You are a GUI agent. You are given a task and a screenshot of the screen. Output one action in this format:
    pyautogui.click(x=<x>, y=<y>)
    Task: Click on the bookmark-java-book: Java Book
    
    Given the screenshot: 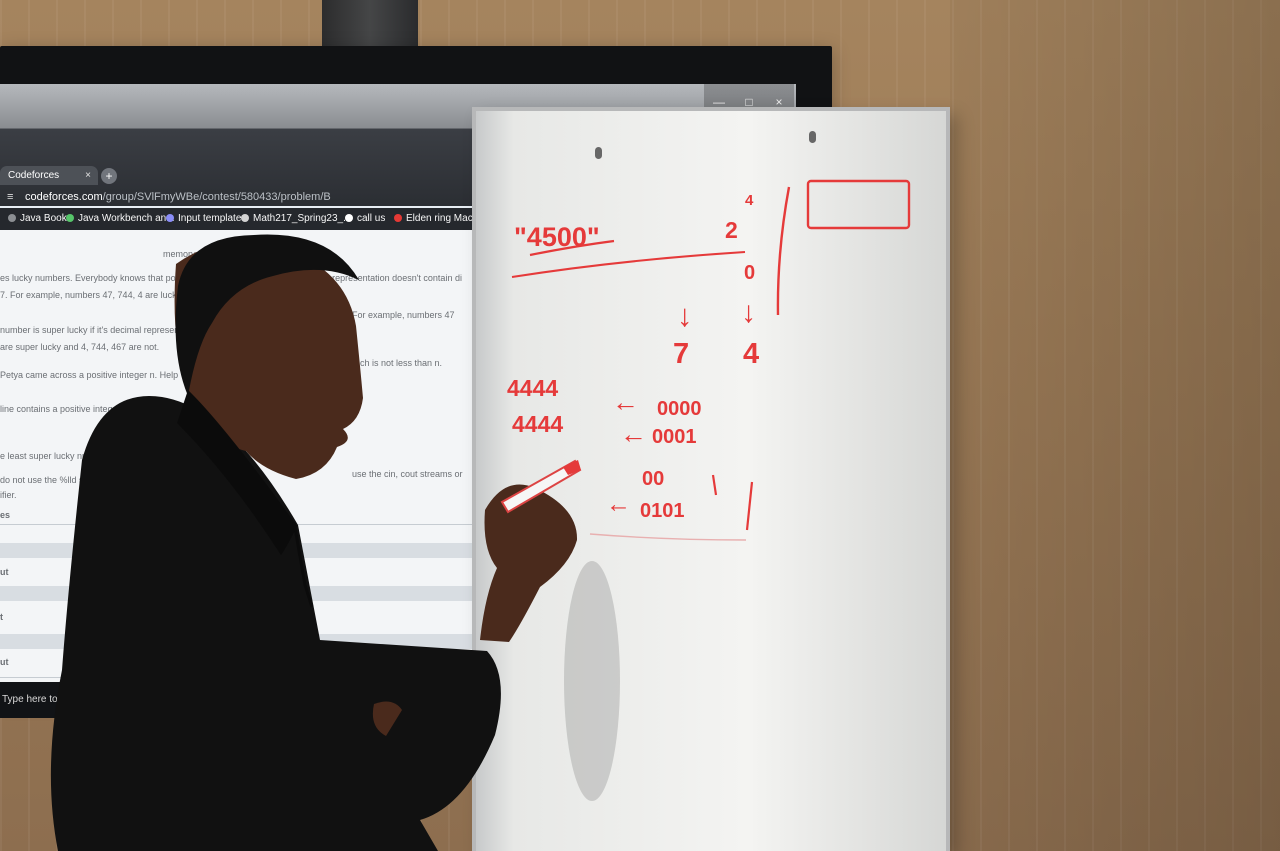 What is the action you would take?
    pyautogui.click(x=37, y=219)
    